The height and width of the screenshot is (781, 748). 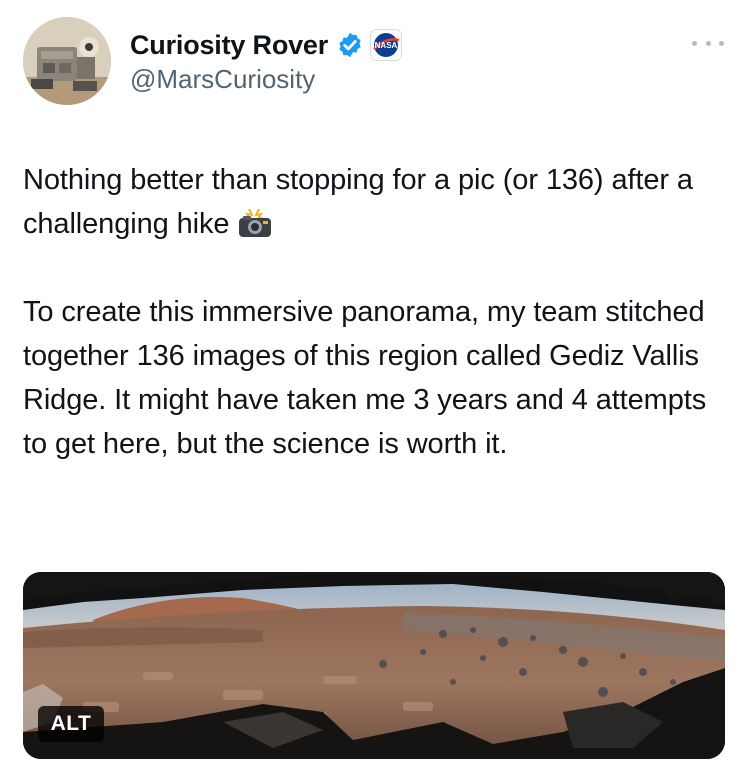 I want to click on nasa-logo: NASA, so click(x=386, y=45).